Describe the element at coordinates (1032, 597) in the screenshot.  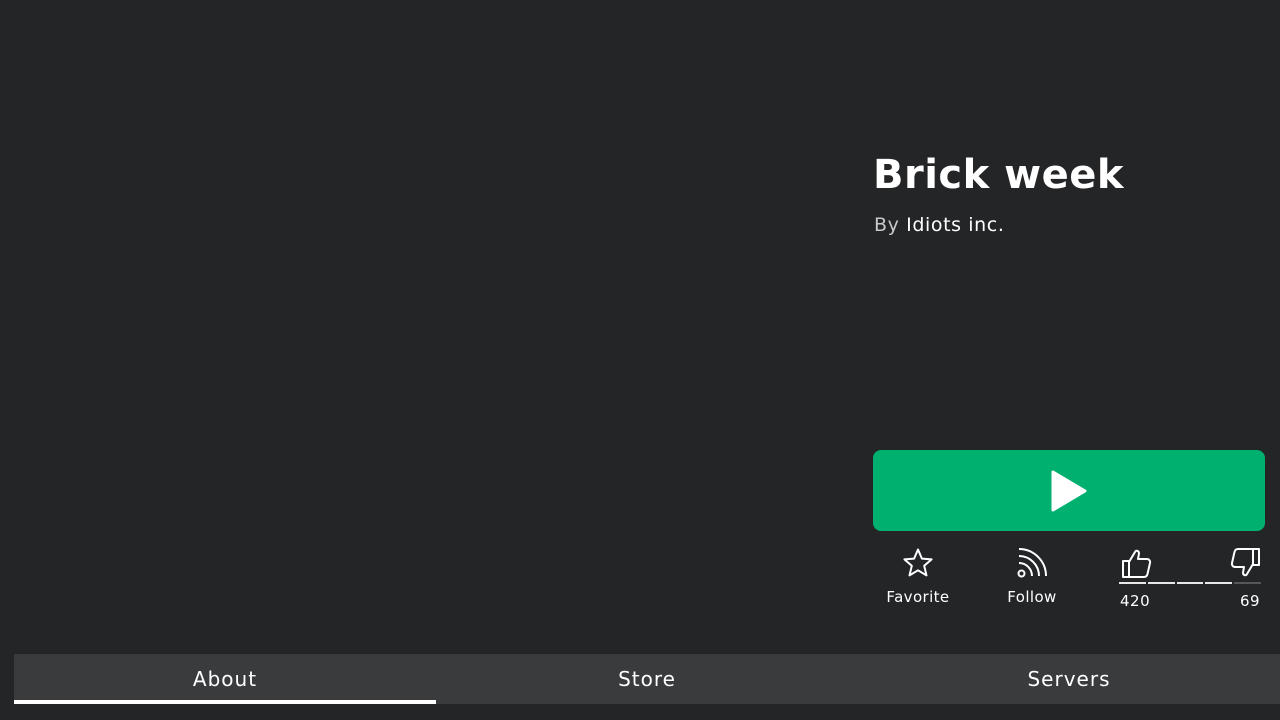
I see `follow-label: Follow` at that location.